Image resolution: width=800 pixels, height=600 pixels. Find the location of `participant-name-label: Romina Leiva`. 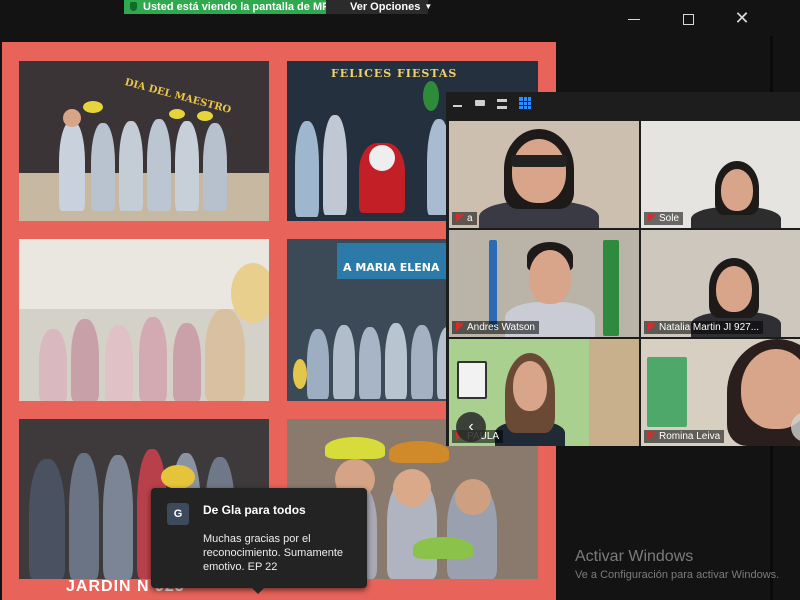

participant-name-label: Romina Leiva is located at coordinates (684, 436).